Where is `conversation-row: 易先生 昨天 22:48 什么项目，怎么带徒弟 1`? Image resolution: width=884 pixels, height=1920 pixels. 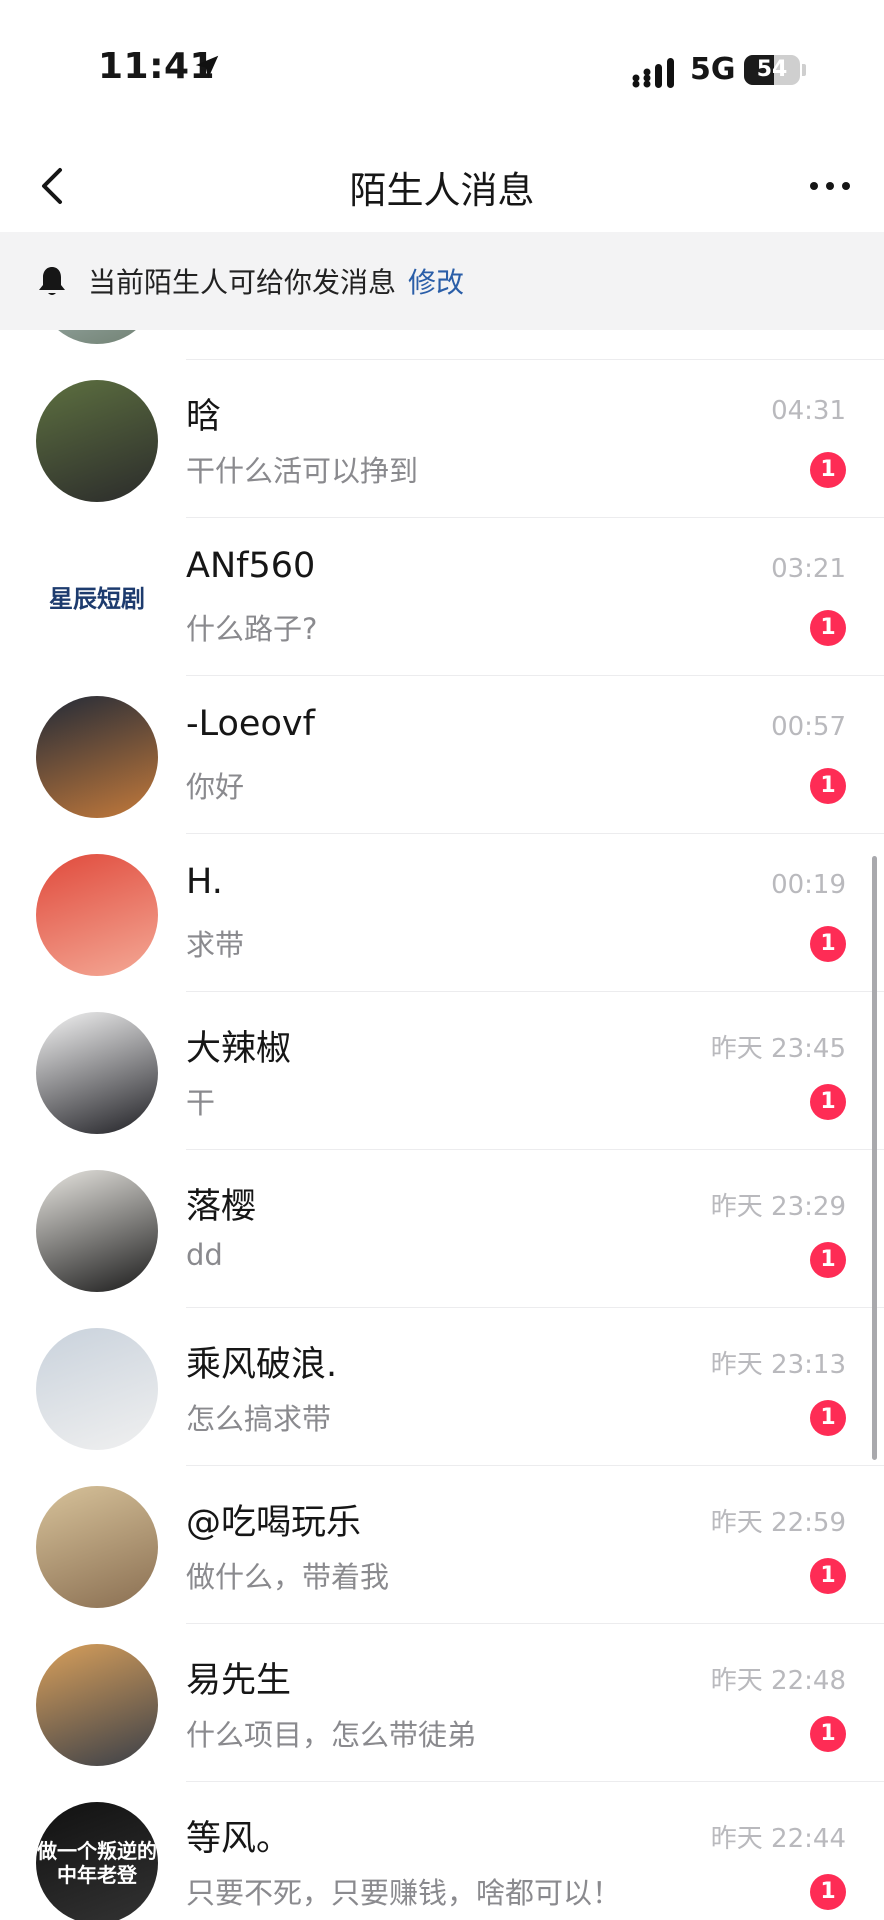 conversation-row: 易先生 昨天 22:48 什么项目，怎么带徒弟 1 is located at coordinates (442, 1703).